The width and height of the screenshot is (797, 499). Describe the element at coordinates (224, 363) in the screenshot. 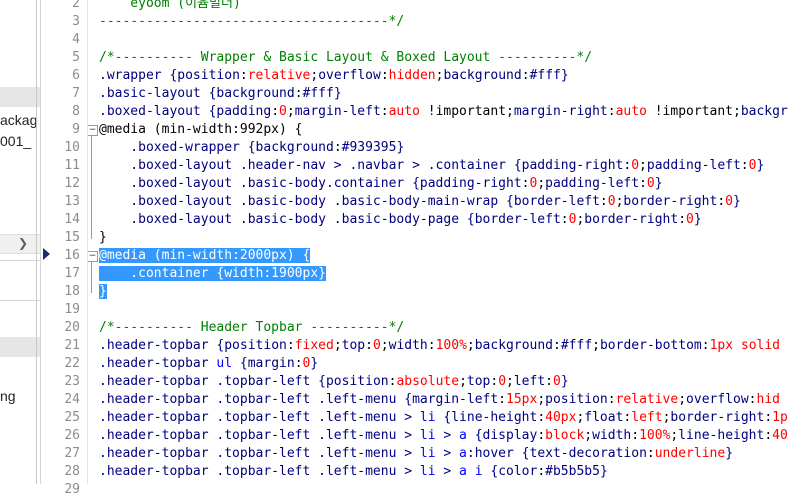

I see `code-token: ul` at that location.